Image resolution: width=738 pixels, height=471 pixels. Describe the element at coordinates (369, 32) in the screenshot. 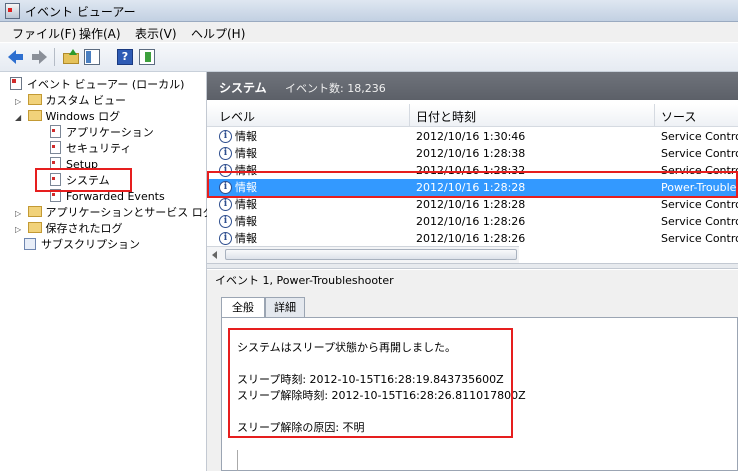

I see `menu-bar: ファイル(F) 操作(A) 表示(V) ヘルプ(H)` at that location.